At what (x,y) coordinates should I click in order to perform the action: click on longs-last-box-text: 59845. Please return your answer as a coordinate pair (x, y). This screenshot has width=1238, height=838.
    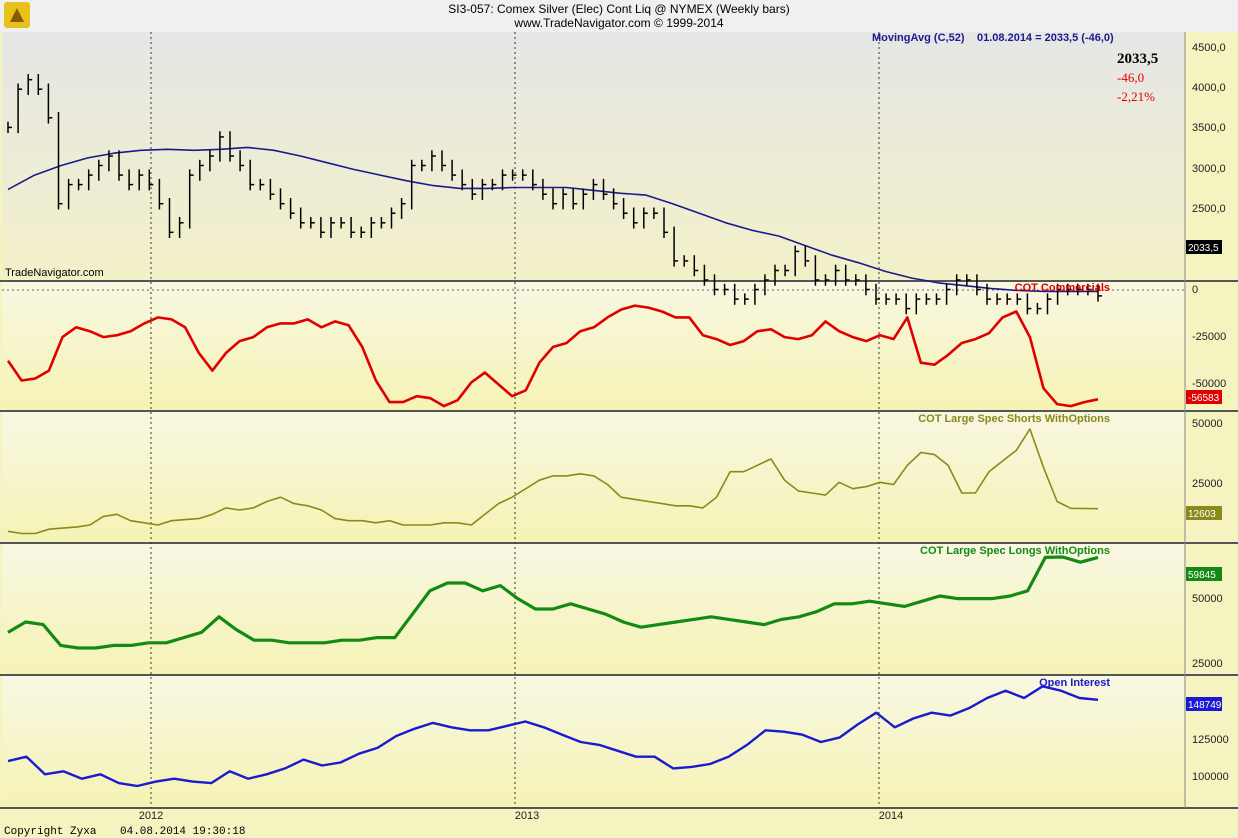
    Looking at the image, I should click on (1202, 575).